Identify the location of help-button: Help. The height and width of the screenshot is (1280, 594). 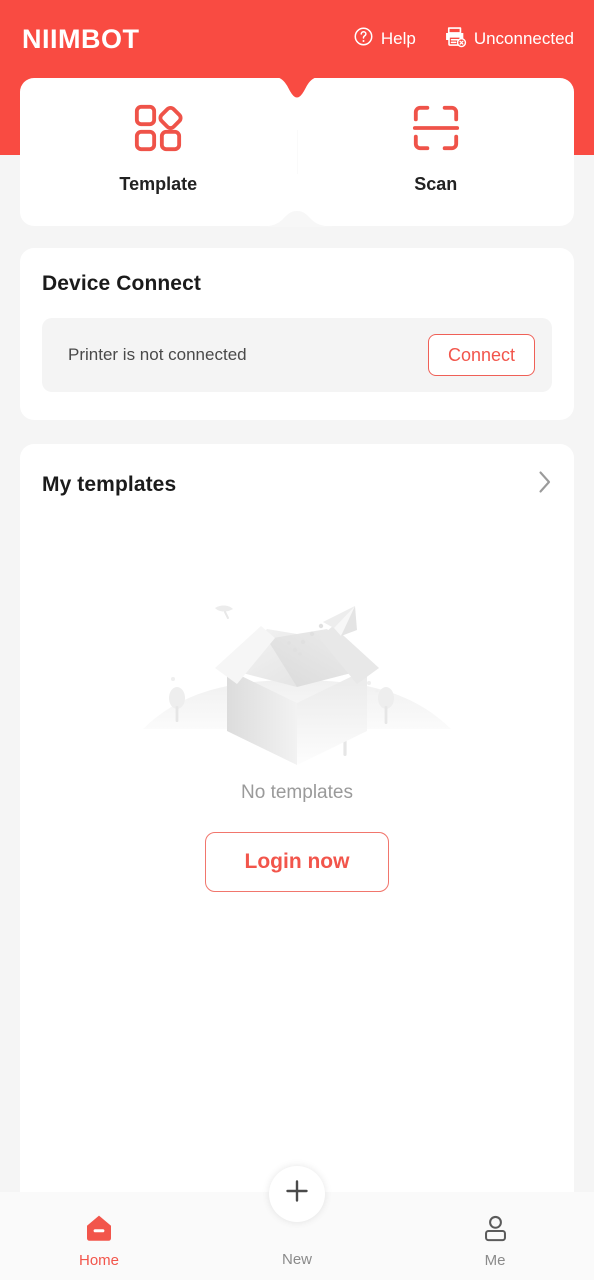
(384, 39).